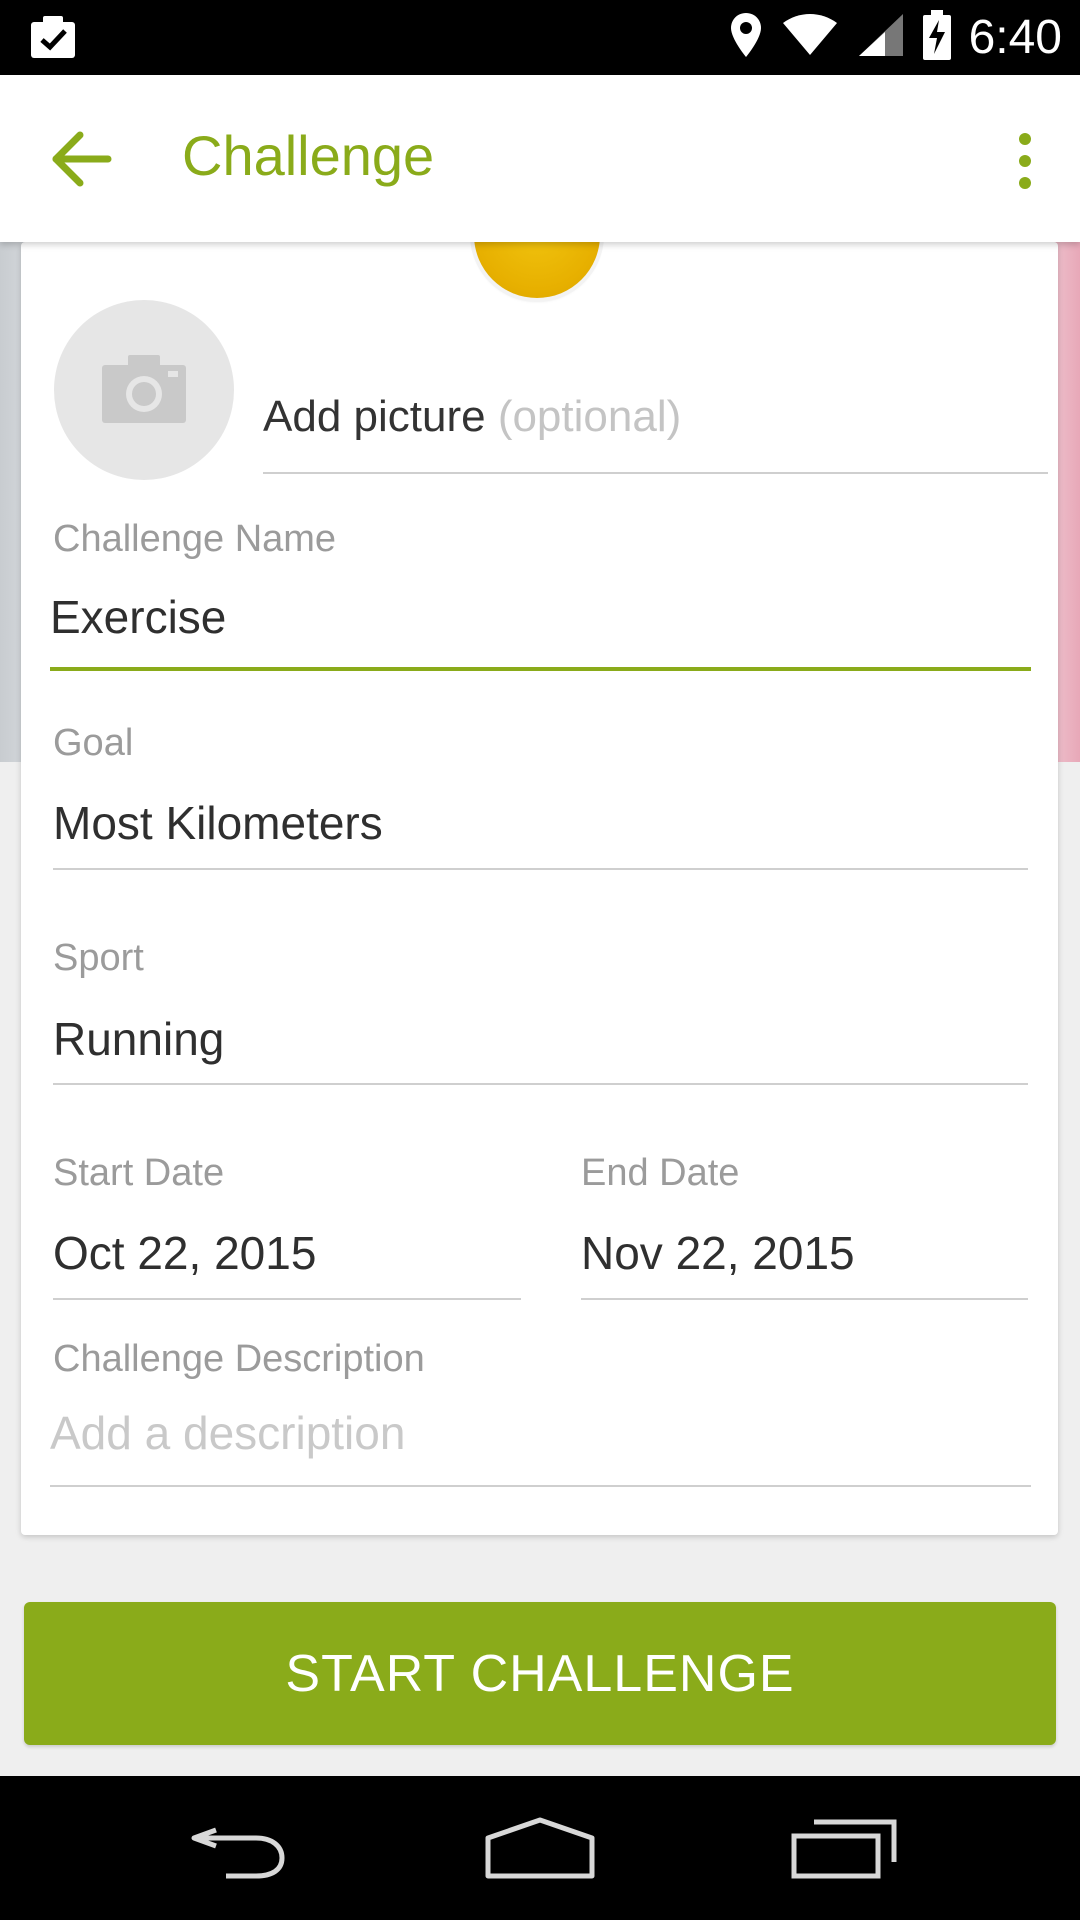  I want to click on sport-field: Running, so click(138, 1039).